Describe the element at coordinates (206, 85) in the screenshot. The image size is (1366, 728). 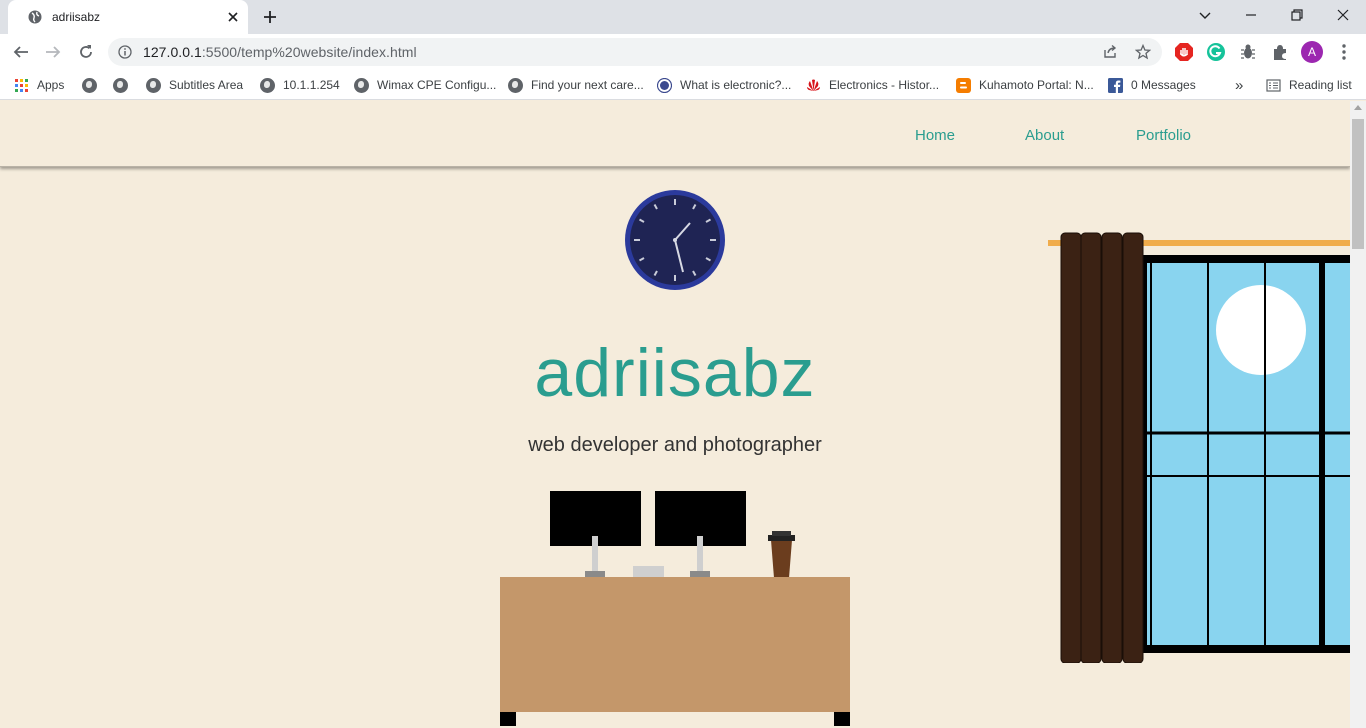
I see `bookmark-label: Subtitles Area` at that location.